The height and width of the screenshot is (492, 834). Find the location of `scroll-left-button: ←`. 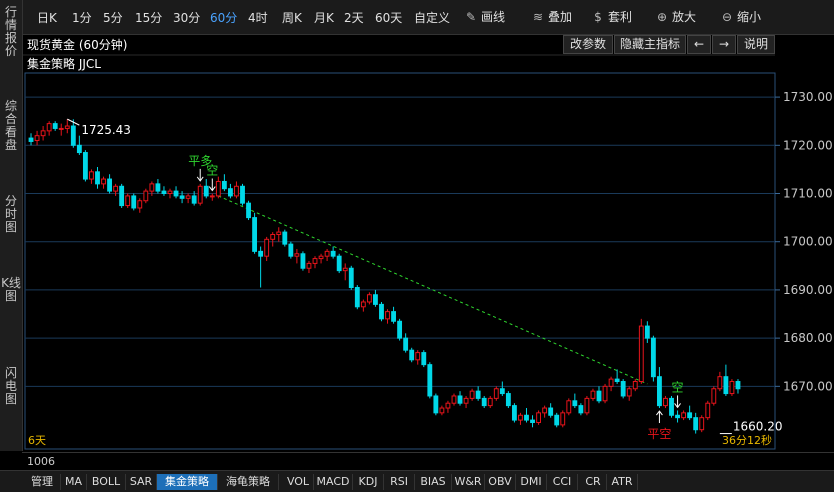

scroll-left-button: ← is located at coordinates (699, 44).